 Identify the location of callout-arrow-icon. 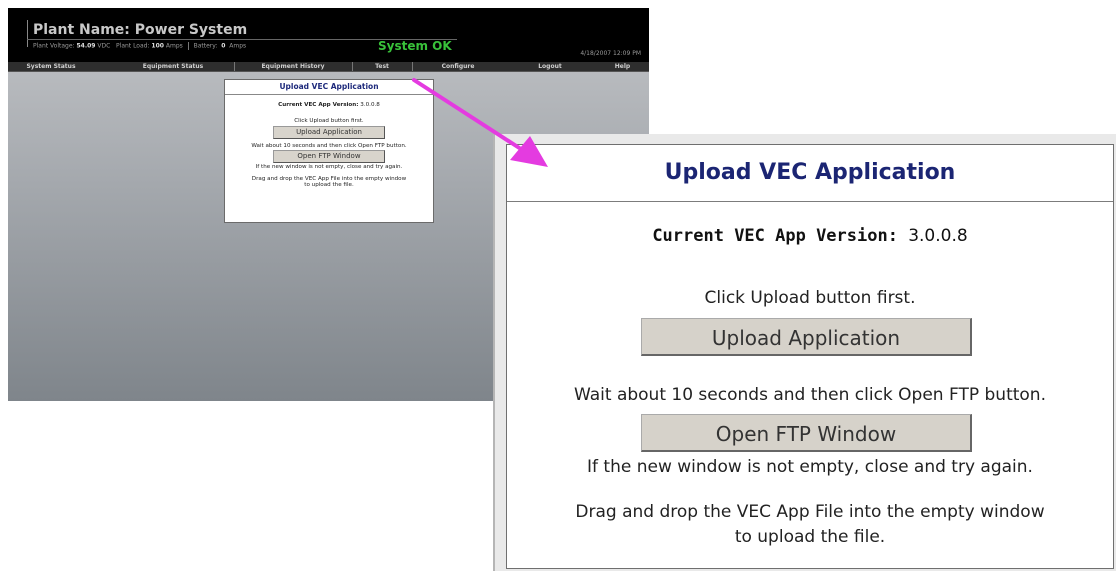
(480, 122).